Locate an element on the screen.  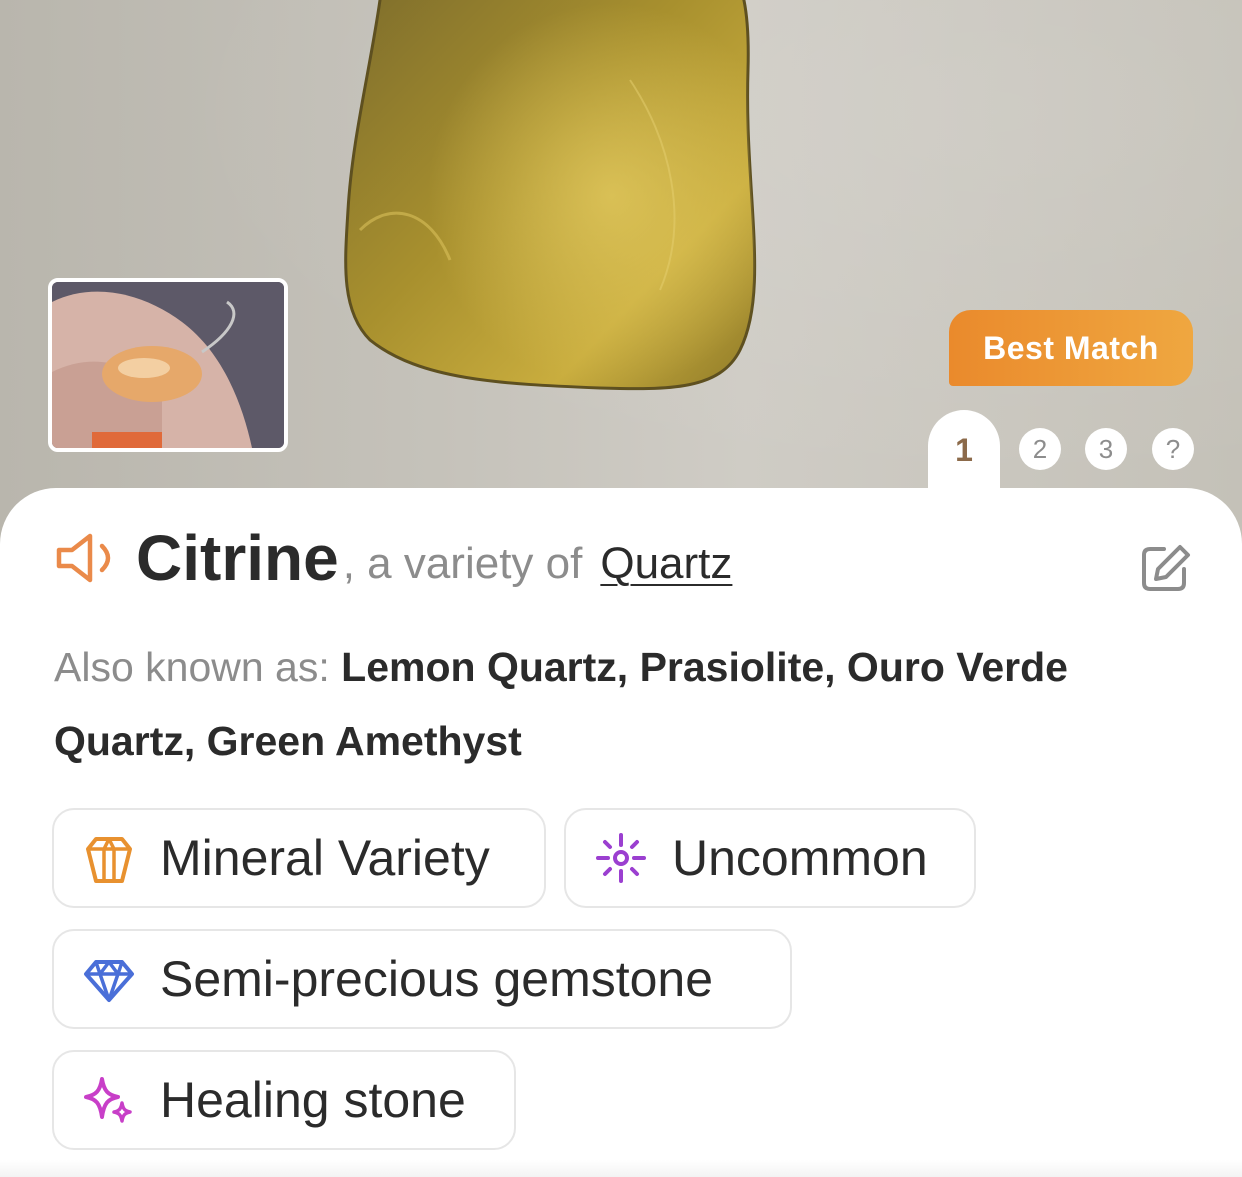
bottom-fade is located at coordinates (621, 1168).